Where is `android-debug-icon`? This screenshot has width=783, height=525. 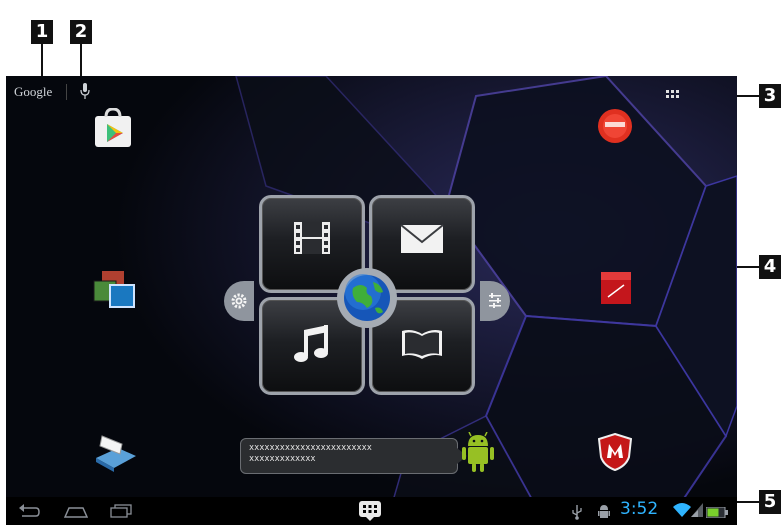 android-debug-icon is located at coordinates (604, 514).